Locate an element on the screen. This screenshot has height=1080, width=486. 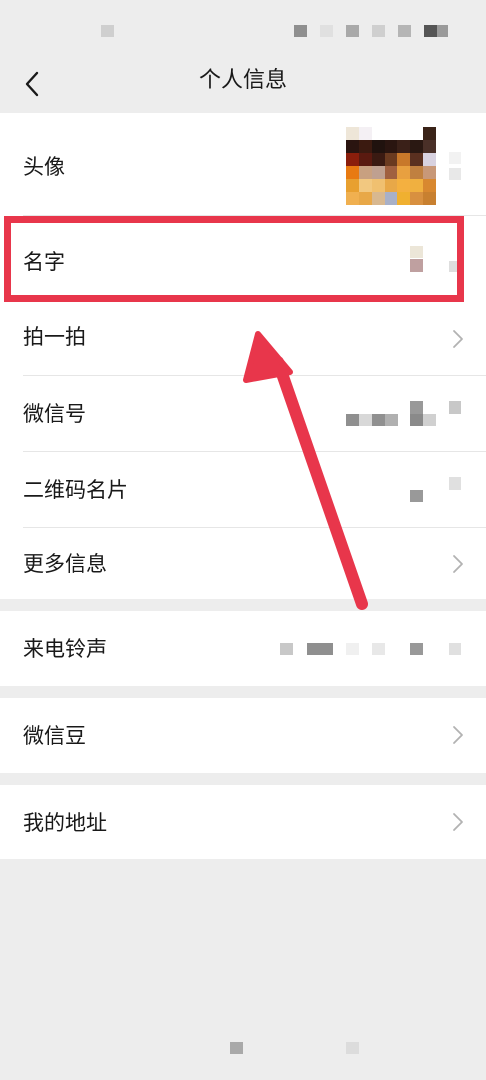
highlight-box is located at coordinates (234, 259).